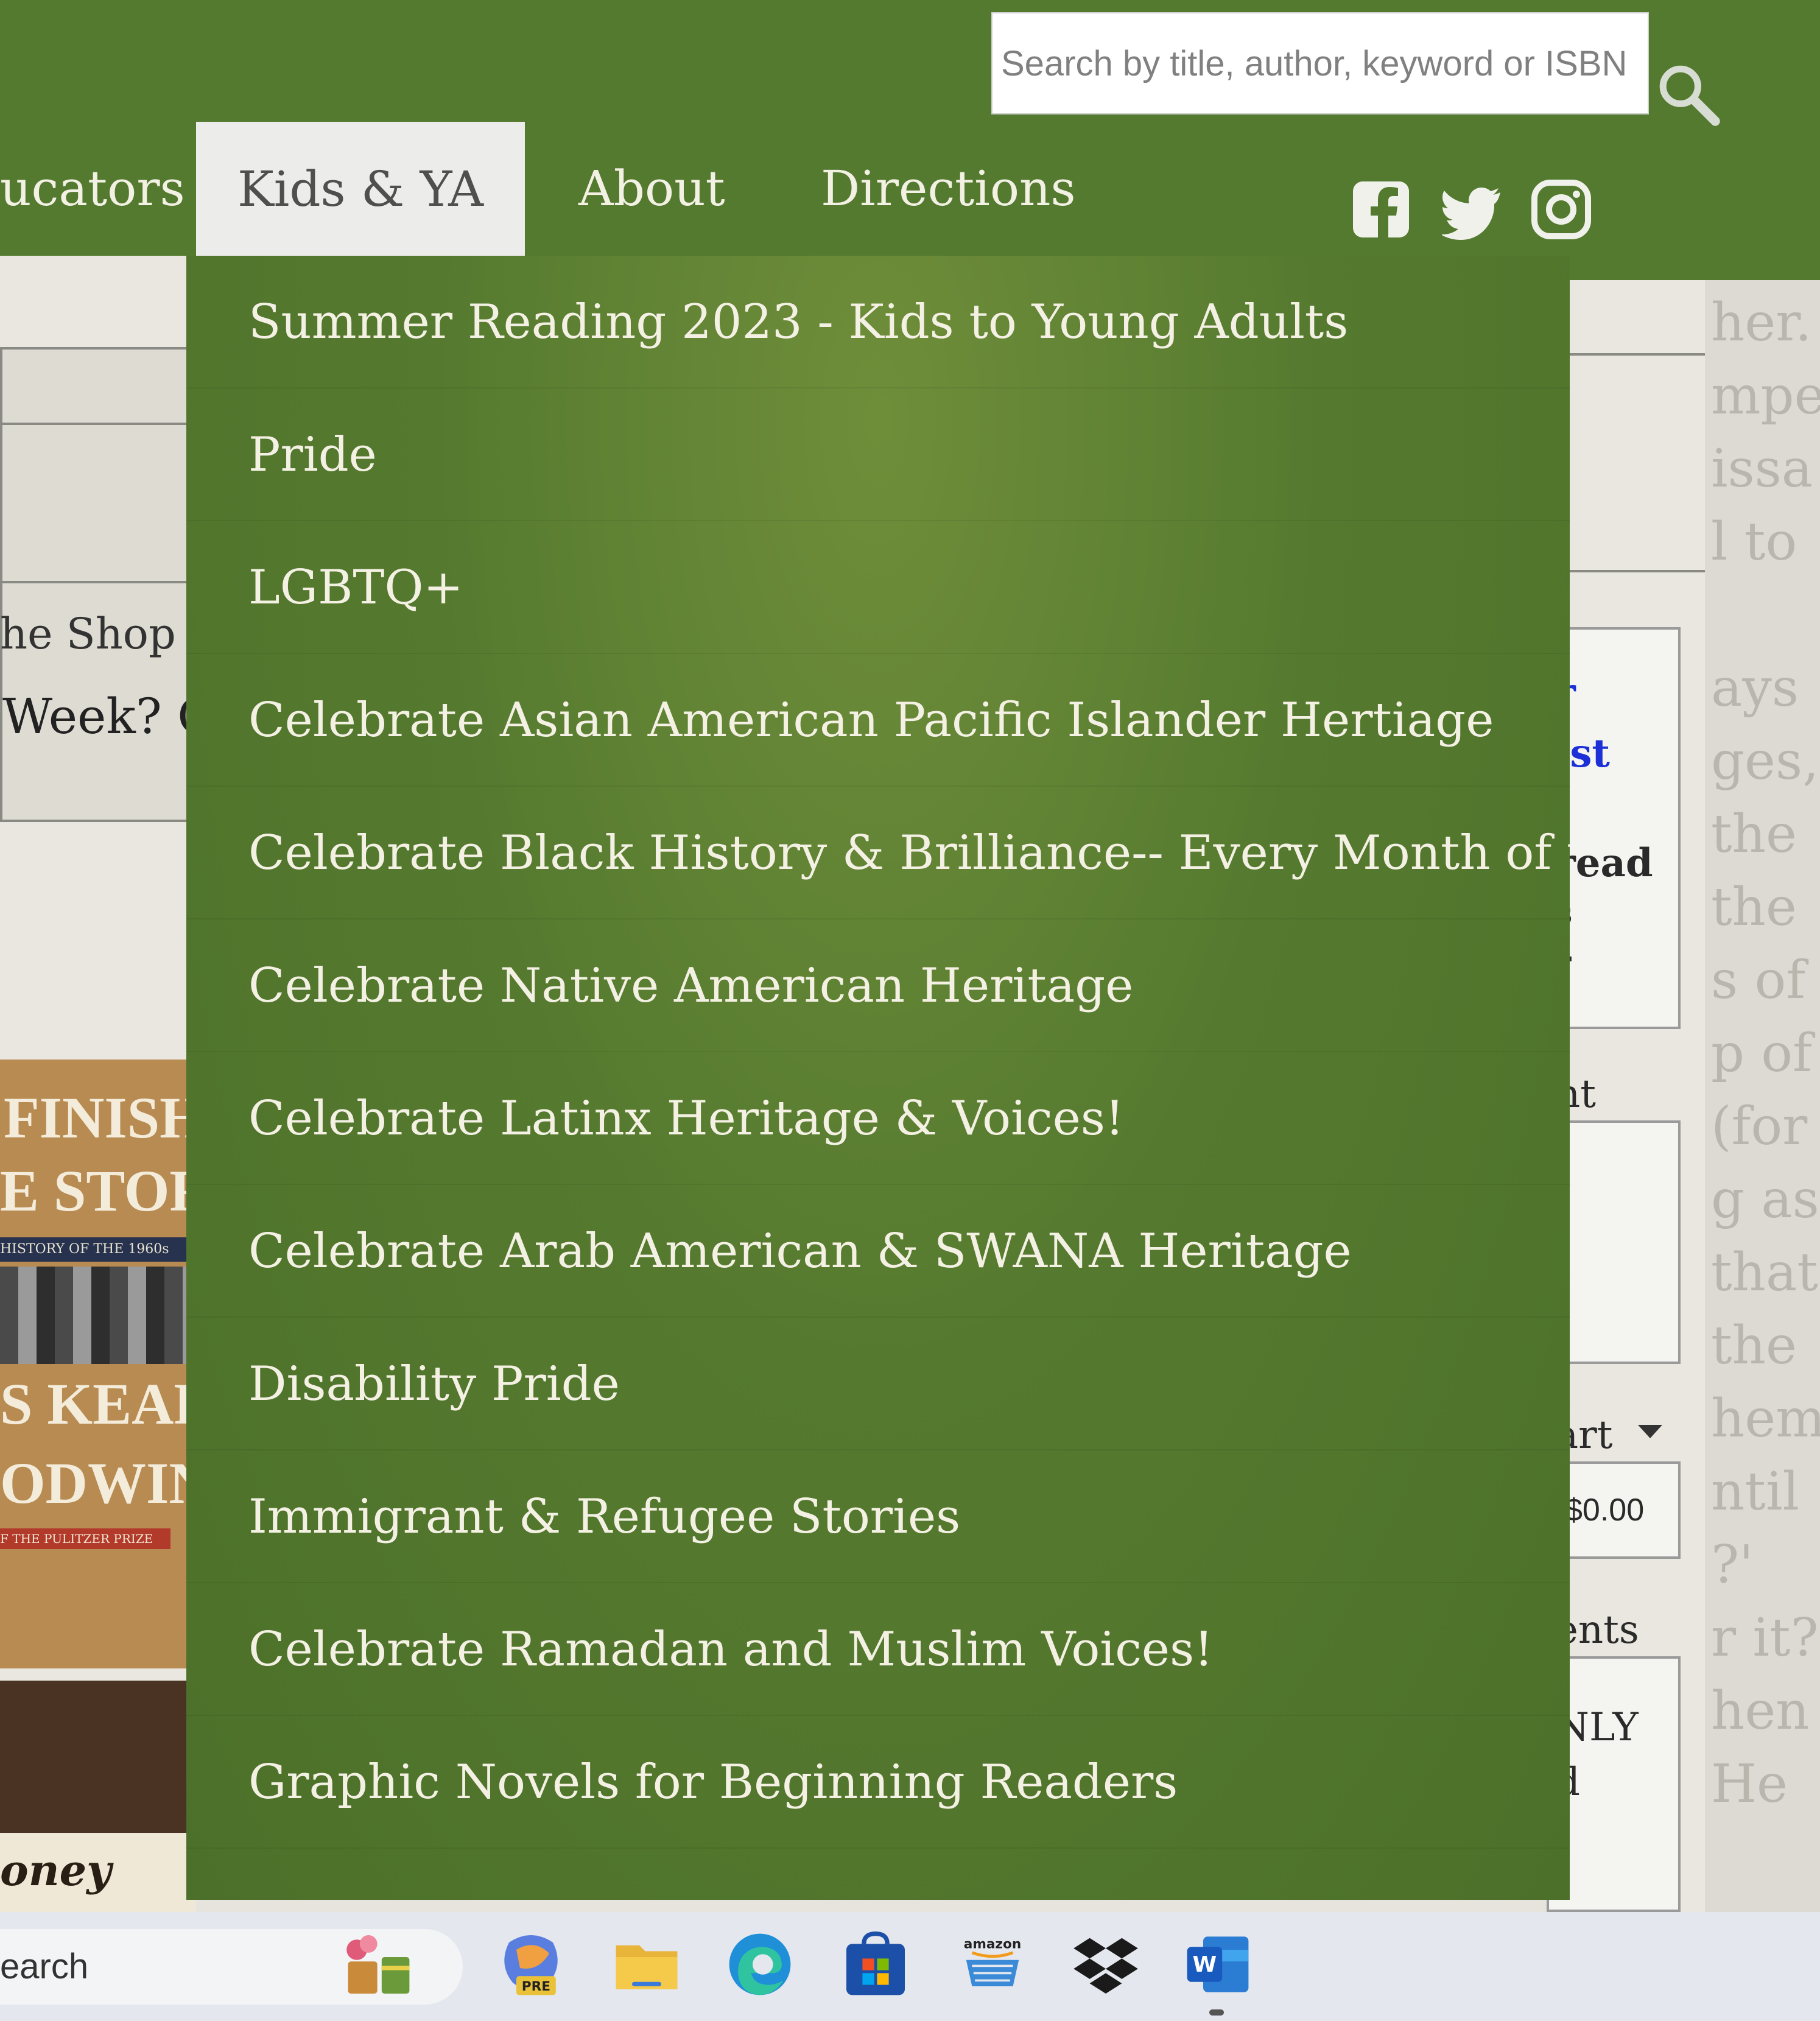 Image resolution: width=1820 pixels, height=2021 pixels. Describe the element at coordinates (1765, 396) in the screenshot. I see `article-fragment: mpel-` at that location.